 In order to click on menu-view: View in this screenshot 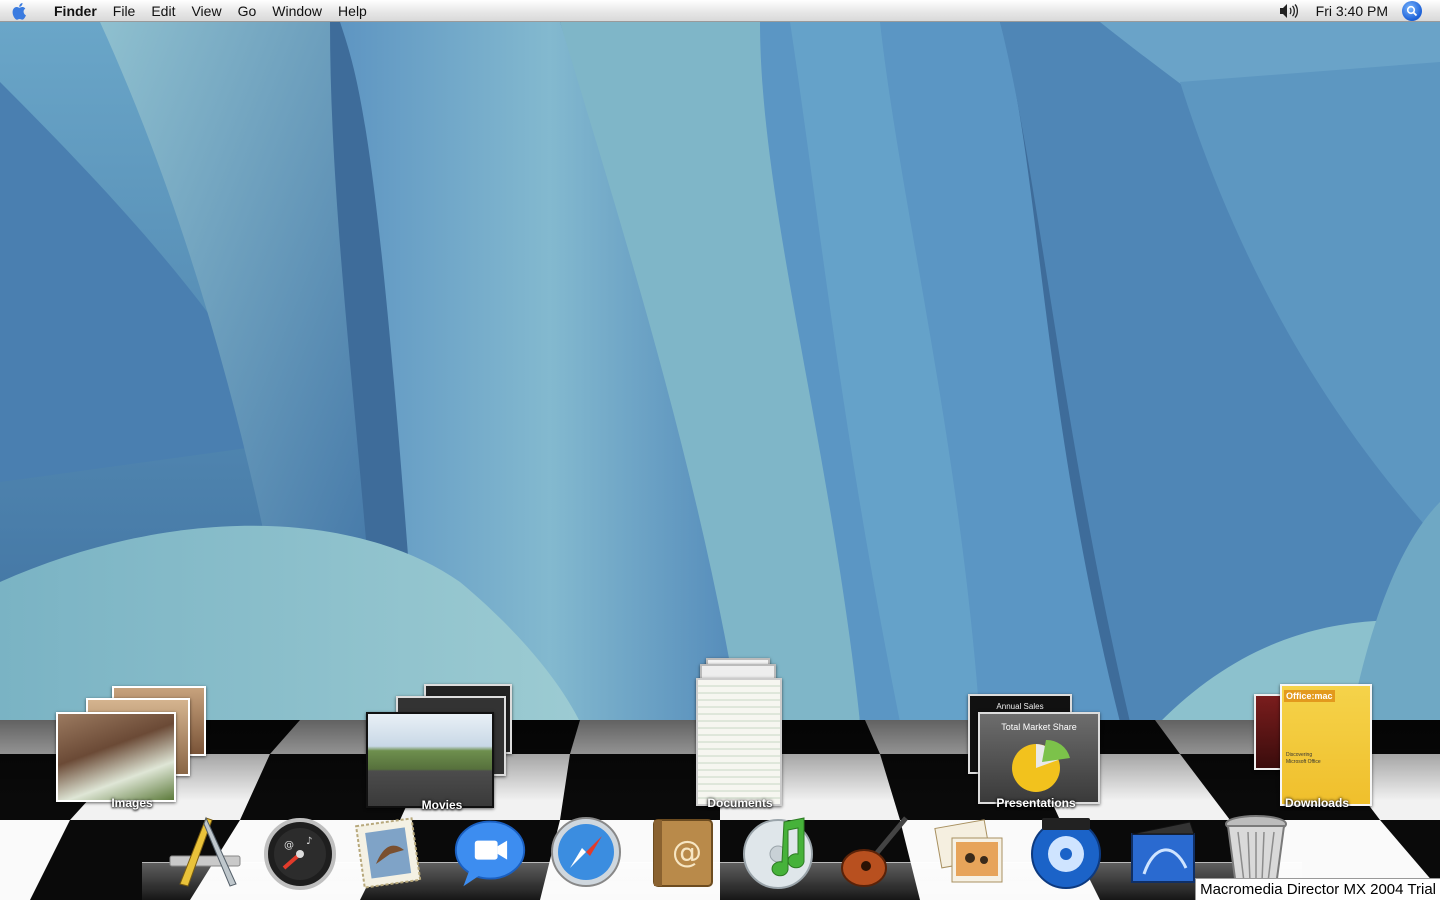, I will do `click(206, 11)`.